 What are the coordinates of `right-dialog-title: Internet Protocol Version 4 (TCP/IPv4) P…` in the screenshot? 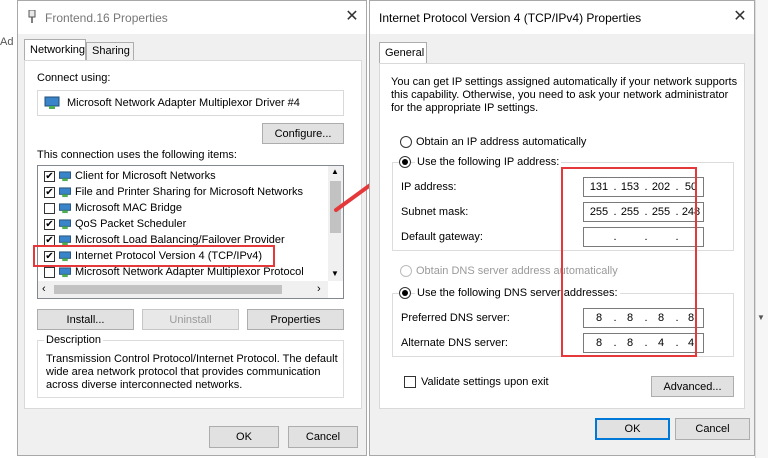 It's located at (510, 18).